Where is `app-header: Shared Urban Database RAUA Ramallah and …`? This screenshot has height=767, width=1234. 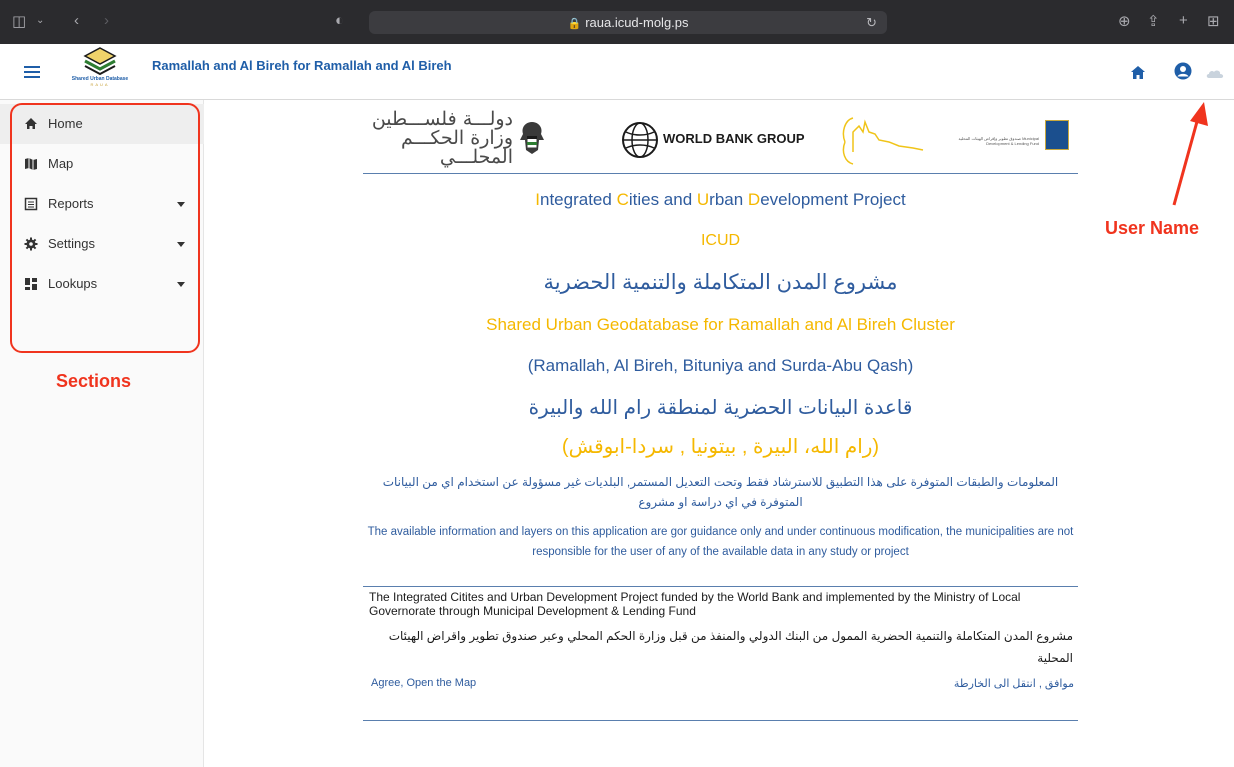
app-header: Shared Urban Database RAUA Ramallah and … is located at coordinates (617, 72).